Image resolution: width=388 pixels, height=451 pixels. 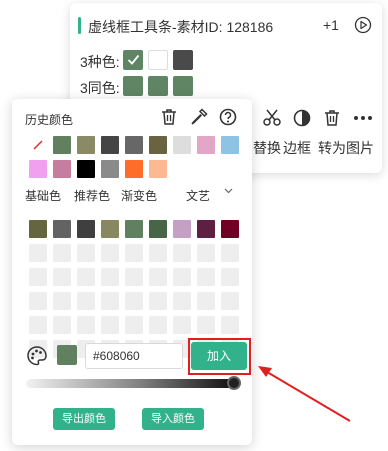 What do you see at coordinates (100, 88) in the screenshot?
I see `row2-label: 3同色:` at bounding box center [100, 88].